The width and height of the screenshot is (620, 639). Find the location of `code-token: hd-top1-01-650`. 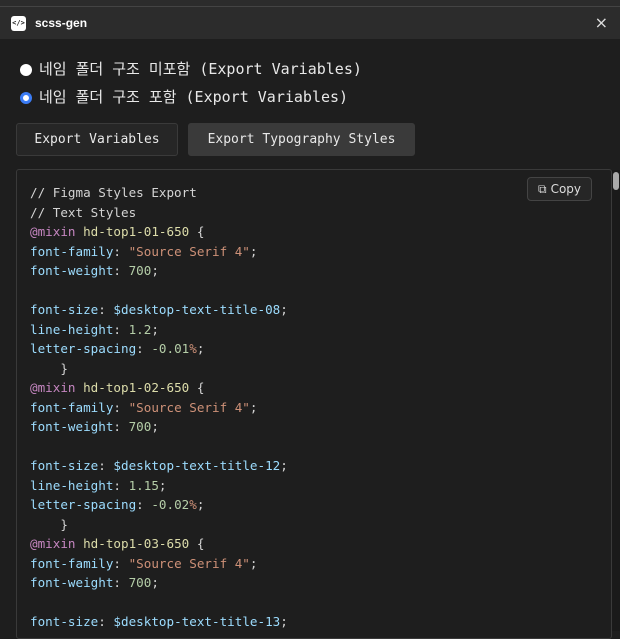

code-token: hd-top1-01-650 is located at coordinates (136, 231).